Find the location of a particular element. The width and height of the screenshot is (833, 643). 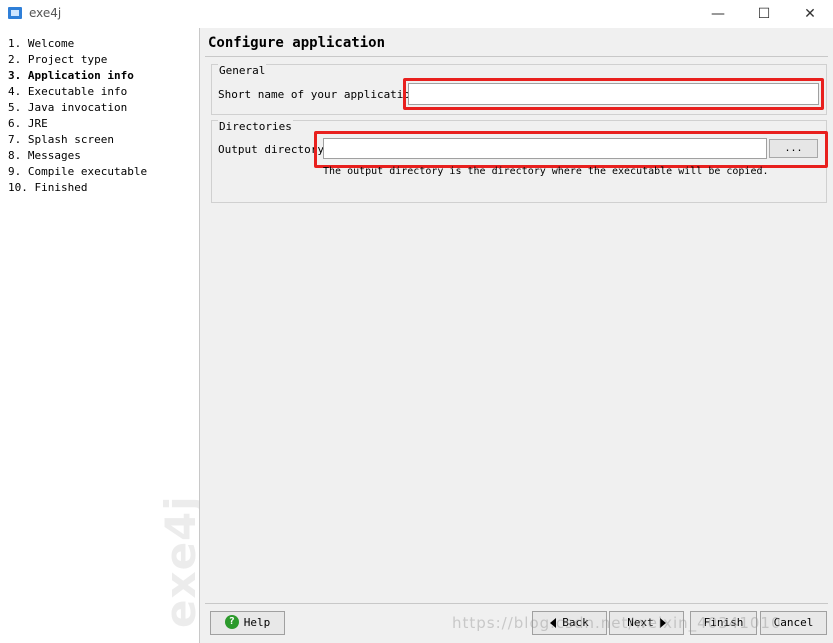

step-messages: 8. Messages is located at coordinates (77, 156).